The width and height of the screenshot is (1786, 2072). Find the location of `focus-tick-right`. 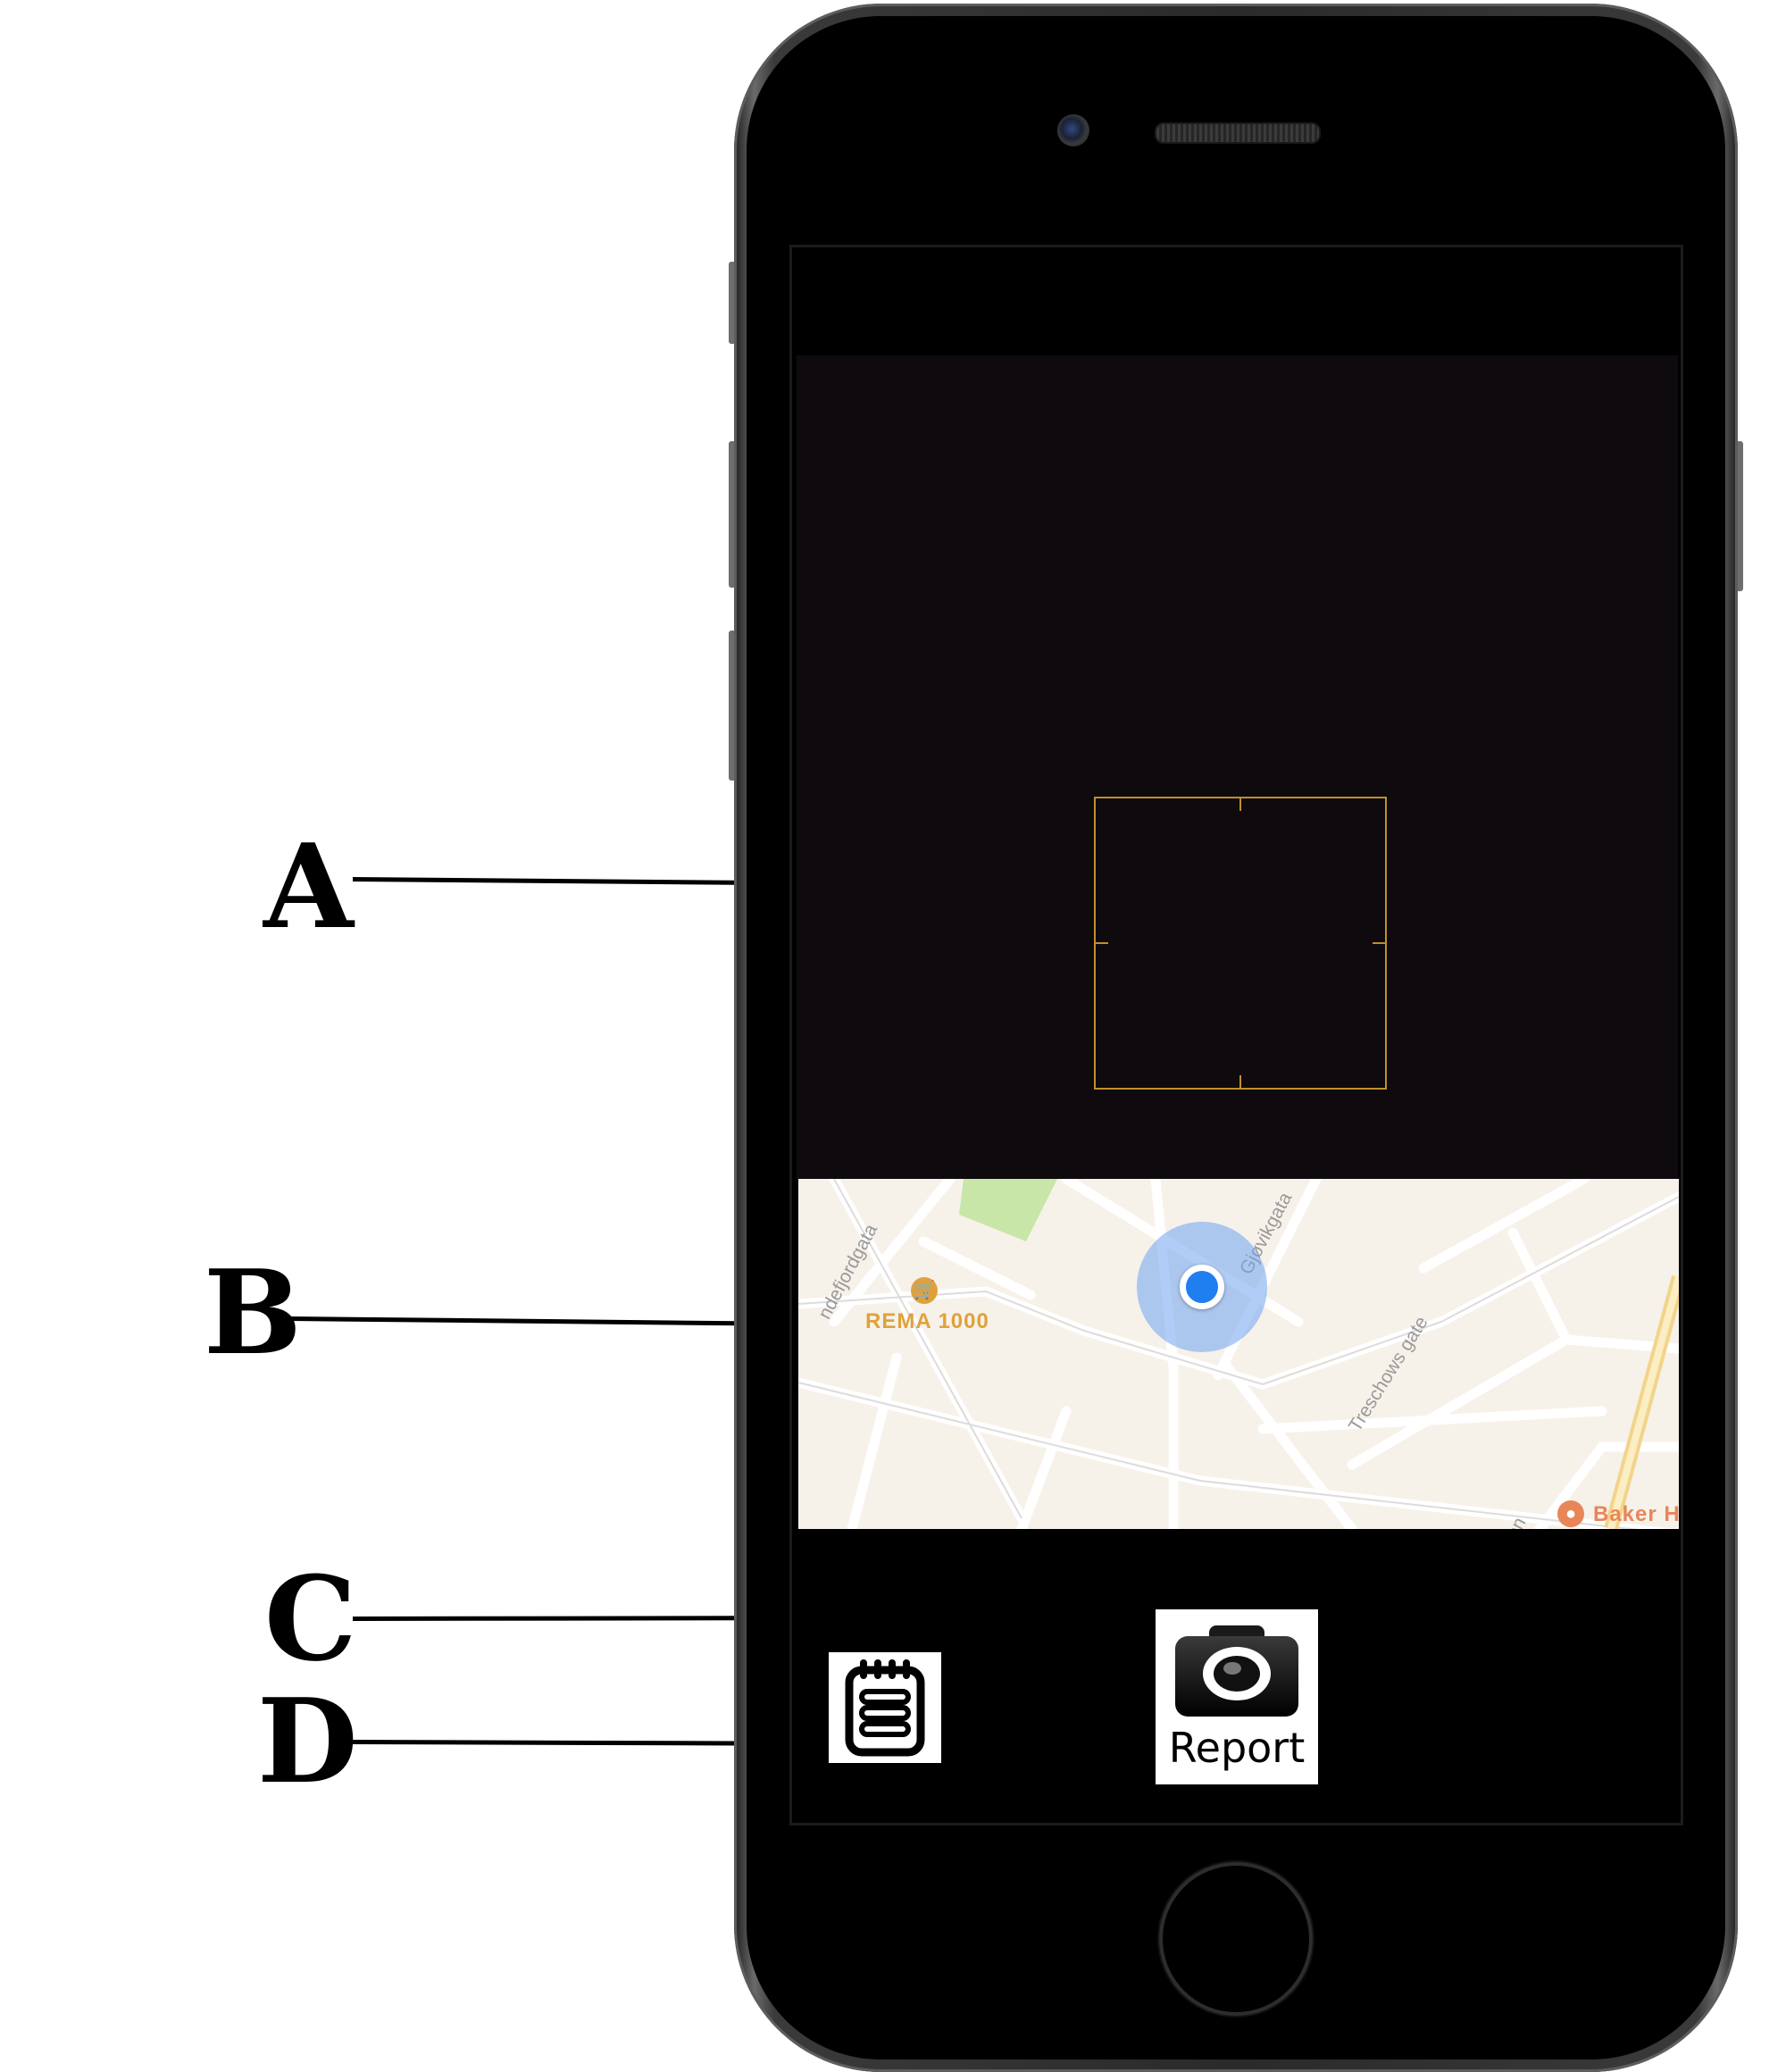

focus-tick-right is located at coordinates (1379, 943).